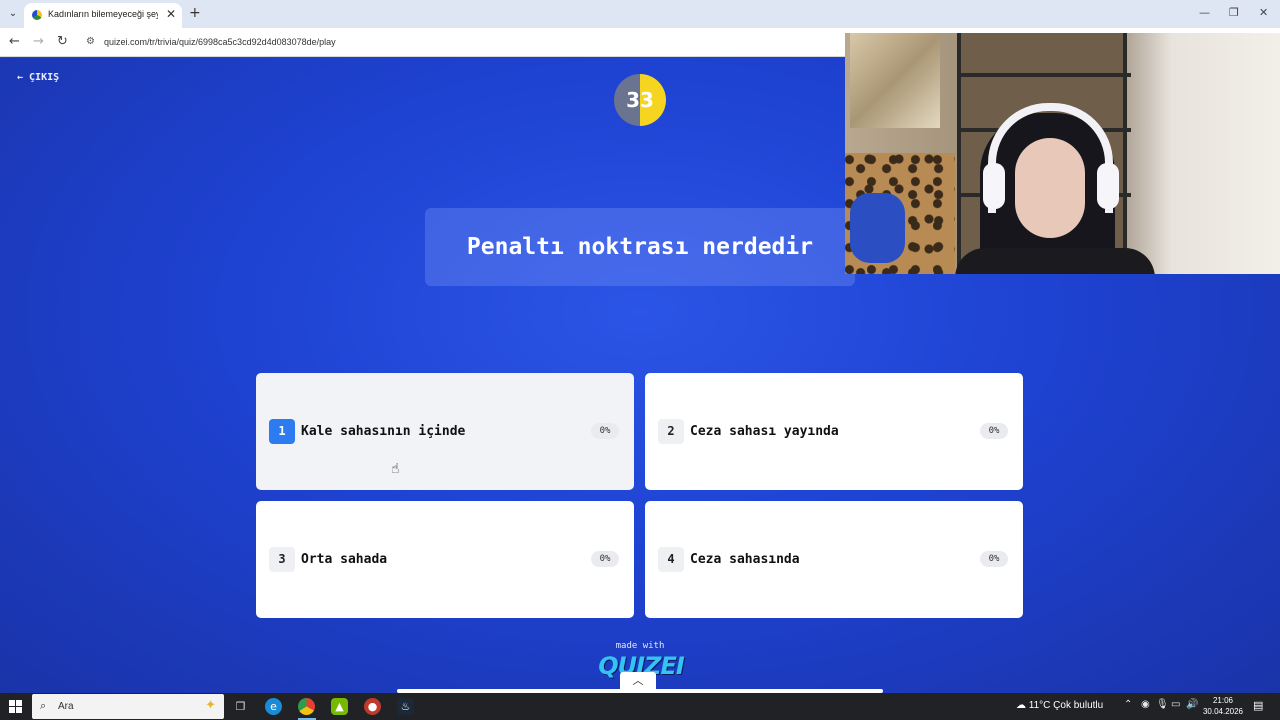 The height and width of the screenshot is (720, 1280). I want to click on answer-option-3: 3 Orta sahada 0%, so click(445, 559).